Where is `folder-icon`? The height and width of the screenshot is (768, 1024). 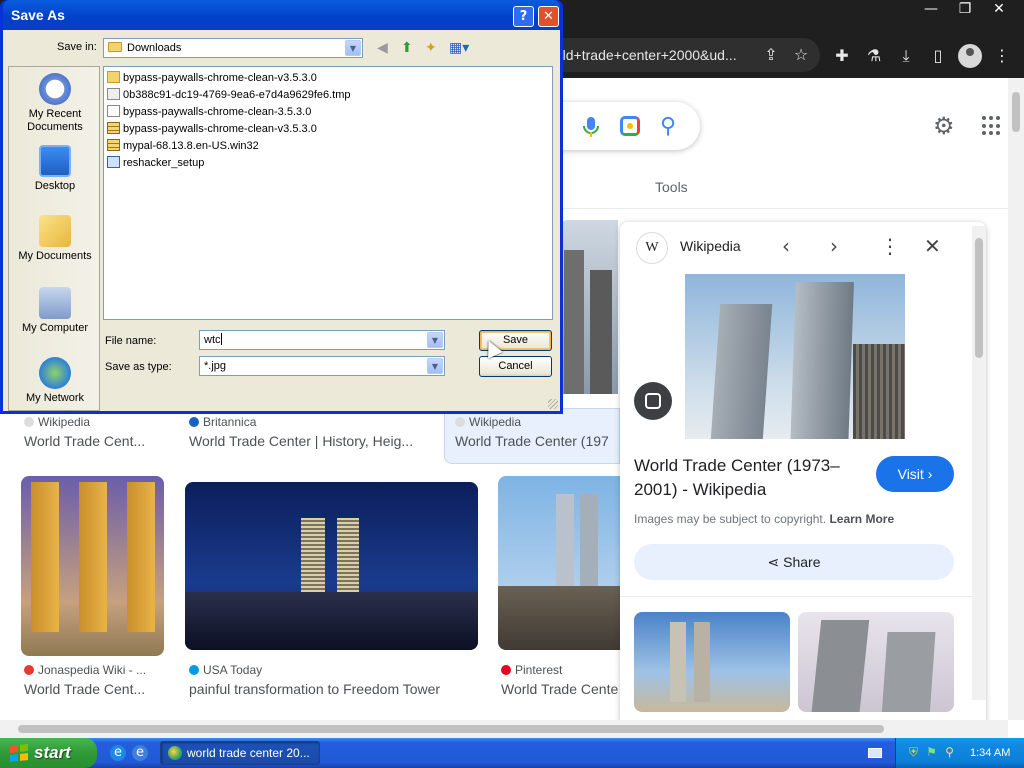 folder-icon is located at coordinates (113, 77).